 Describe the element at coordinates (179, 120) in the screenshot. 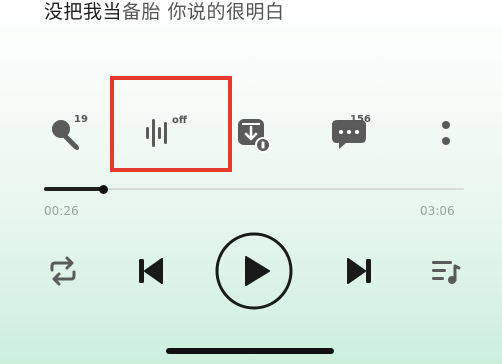

I see `effect-status: off` at that location.